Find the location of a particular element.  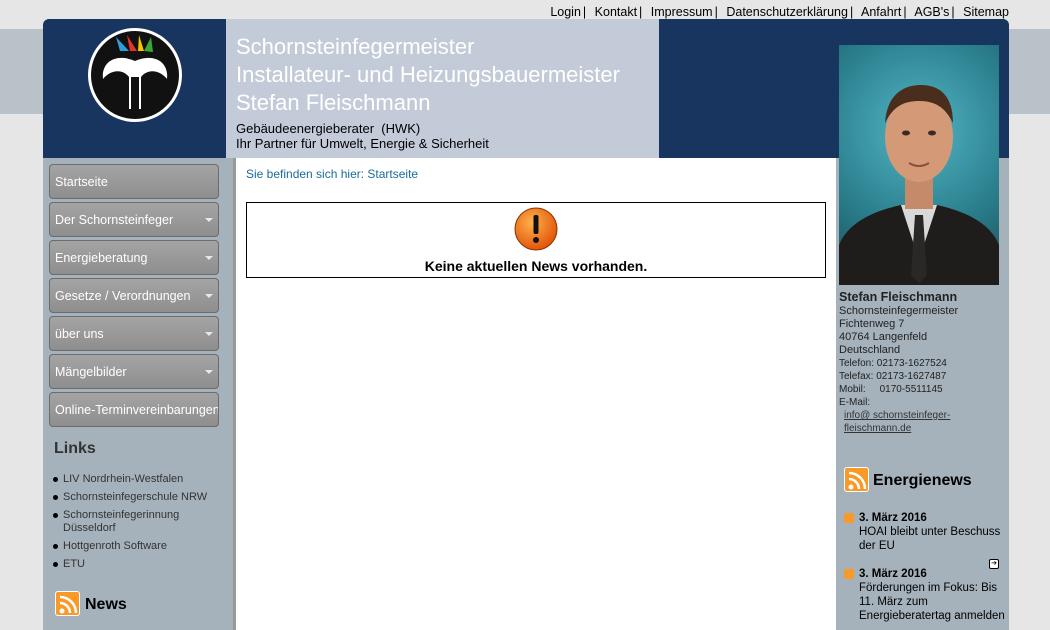

topnav-impressum: Impressum is located at coordinates (682, 12).